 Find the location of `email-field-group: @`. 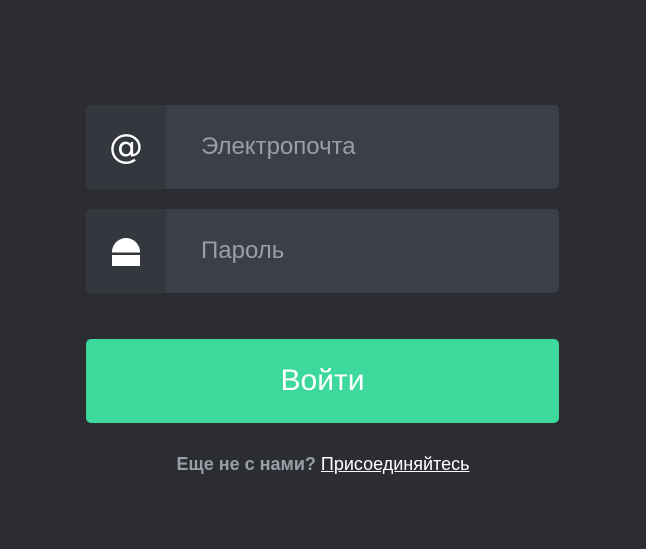

email-field-group: @ is located at coordinates (322, 147).